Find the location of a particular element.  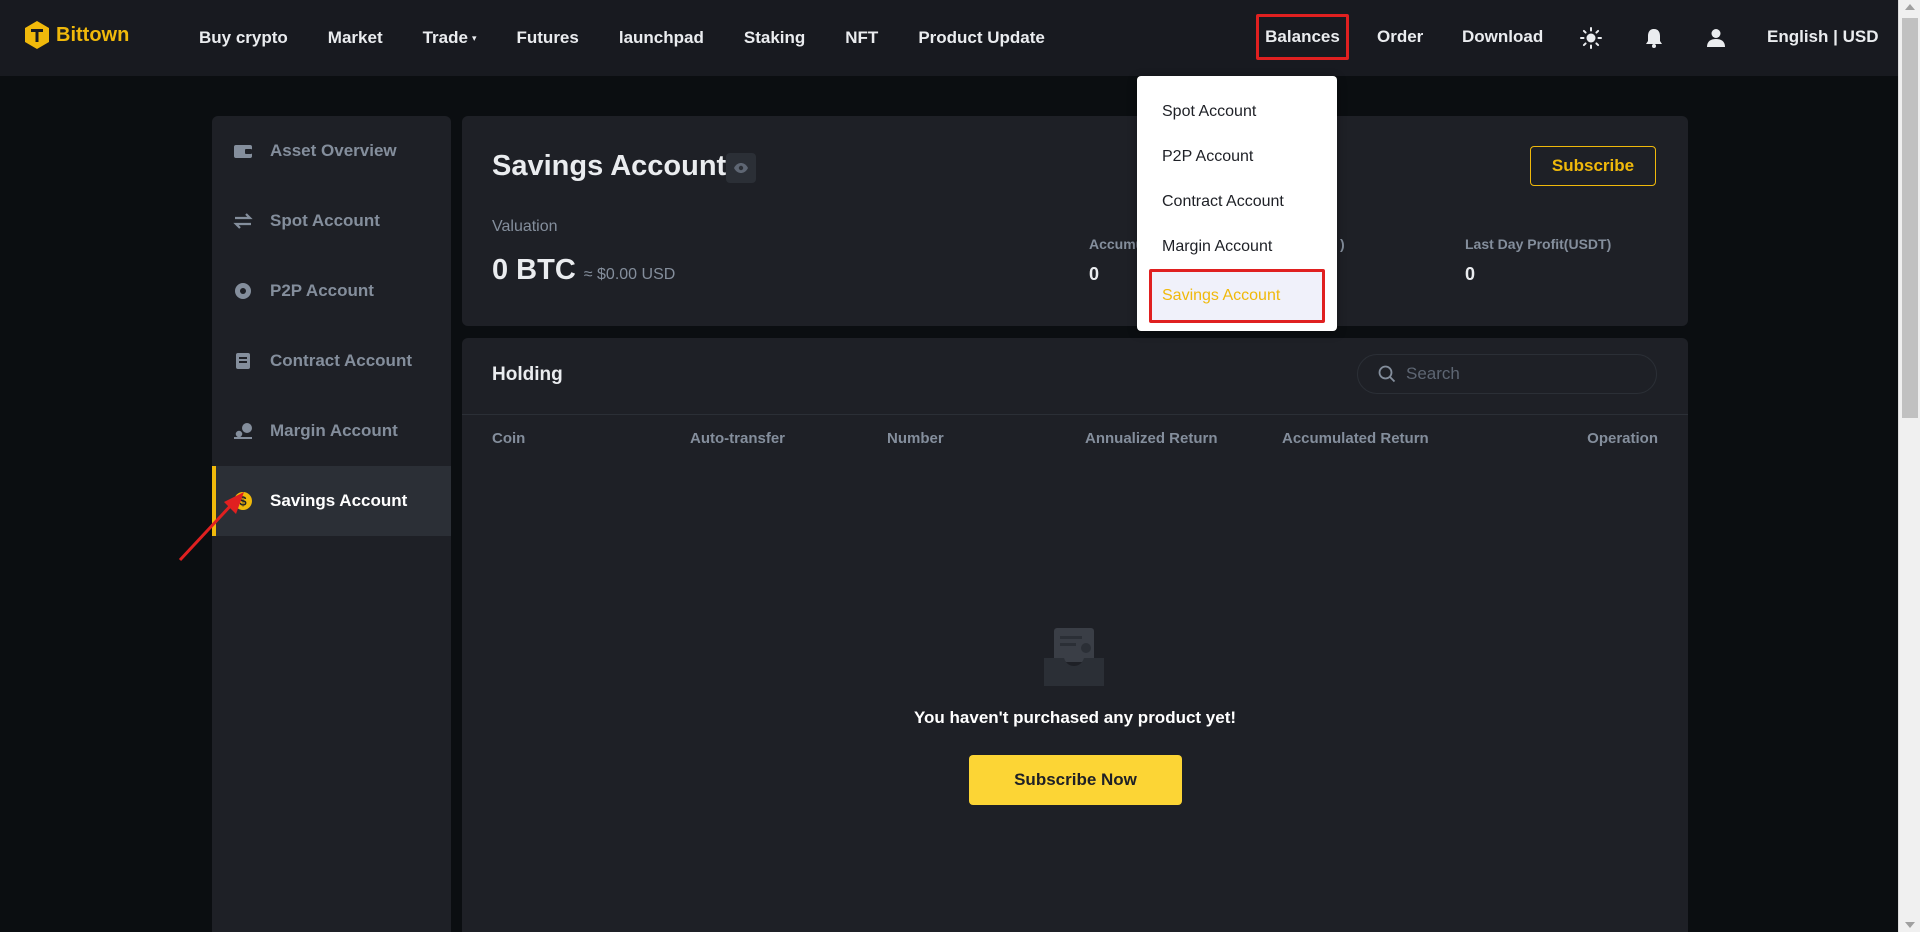

last-day-profit-stat: Last Day Profit(USDT) 0 is located at coordinates (1538, 260).